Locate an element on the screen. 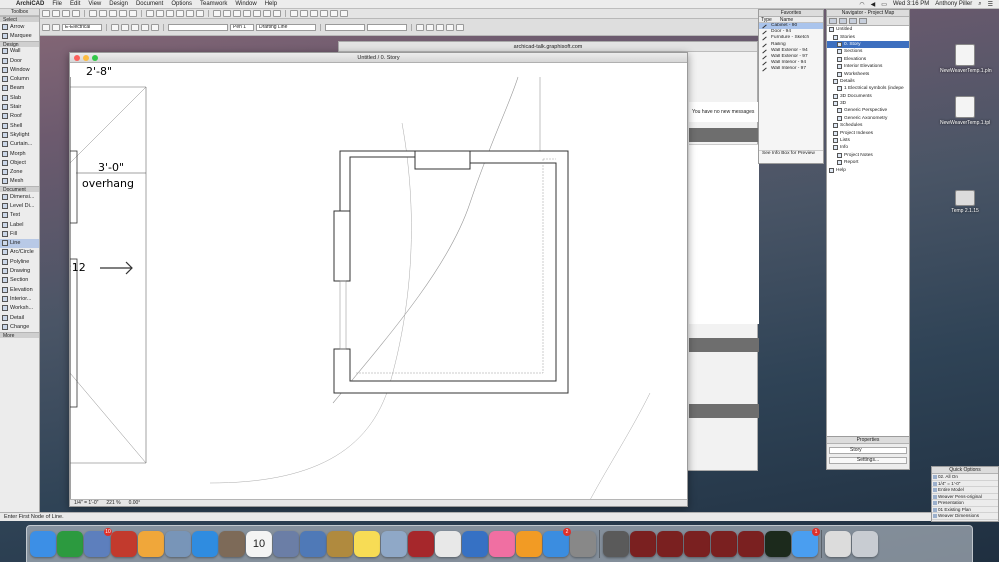 The height and width of the screenshot is (562, 999). layers-button is located at coordinates (247, 13).